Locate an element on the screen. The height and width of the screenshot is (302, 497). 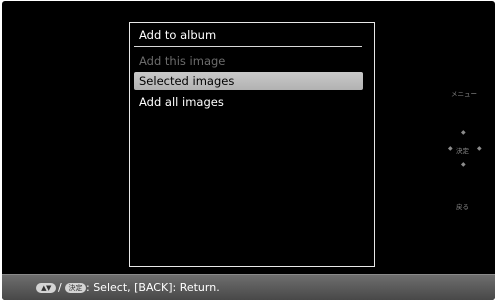
status-bar: ▲▼ / 決定 : Select, [BACK]: Return. is located at coordinates (248, 287).